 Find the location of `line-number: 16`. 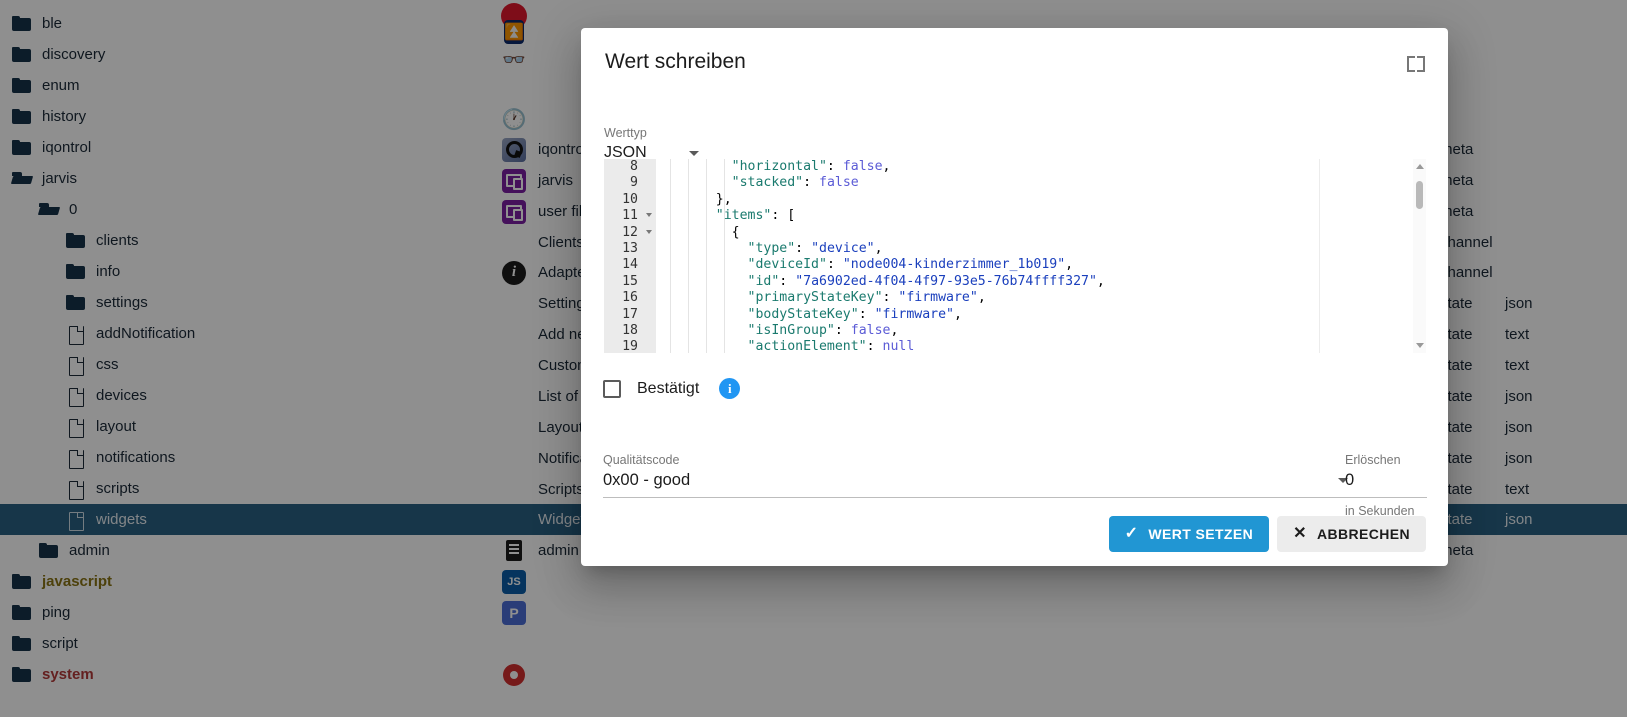

line-number: 16 is located at coordinates (630, 298).